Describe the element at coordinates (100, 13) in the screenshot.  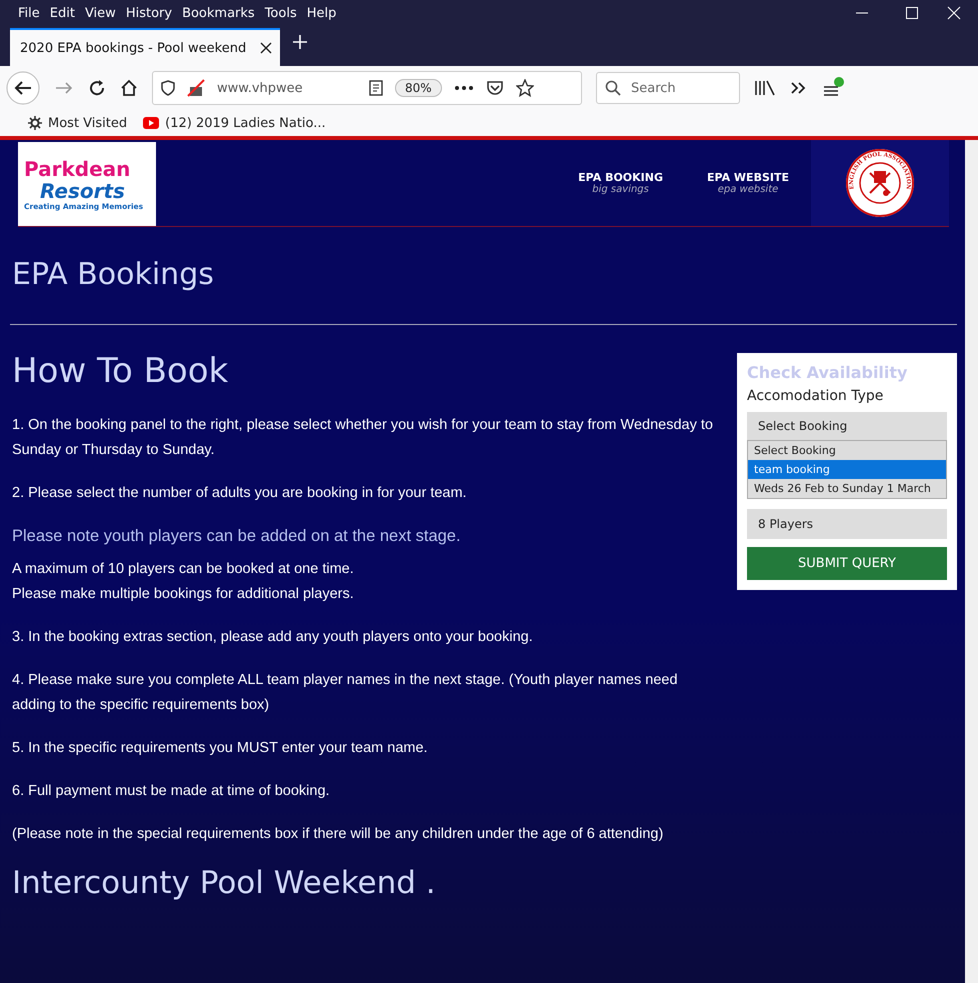
I see `menu-item: View` at that location.